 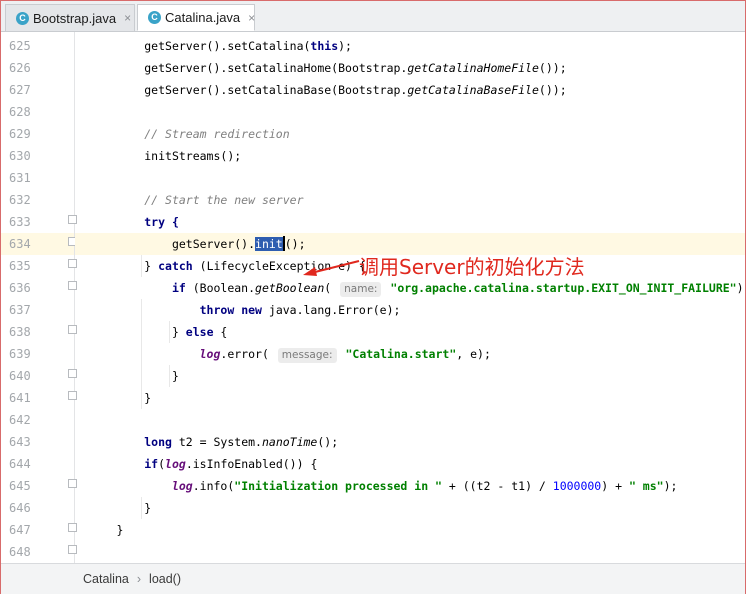 I want to click on code-comment: // Stream redirection, so click(x=217, y=134).